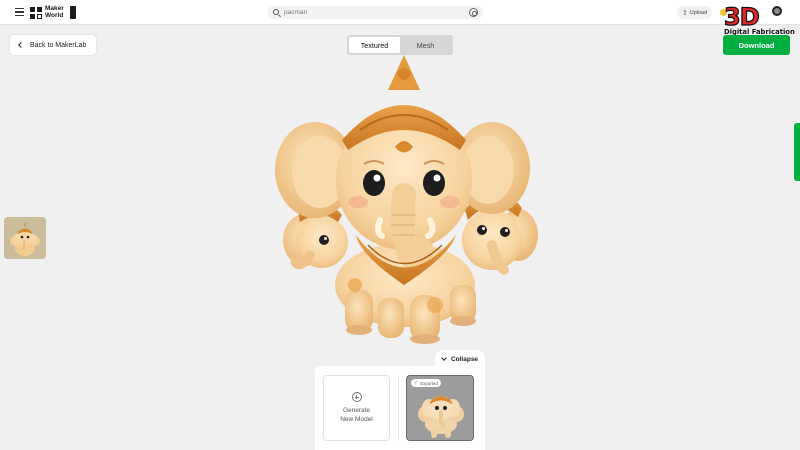  I want to click on upload-icon: ⇧, so click(684, 13).